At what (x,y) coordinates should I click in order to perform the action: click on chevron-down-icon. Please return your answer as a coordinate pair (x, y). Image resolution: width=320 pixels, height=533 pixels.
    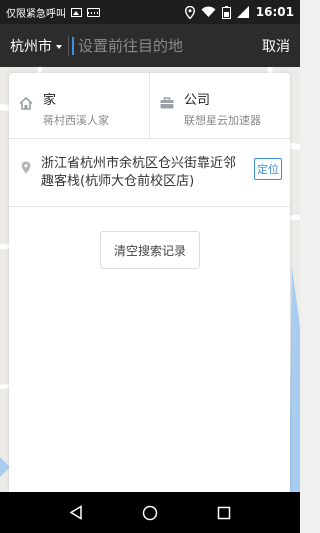
    Looking at the image, I should click on (59, 46).